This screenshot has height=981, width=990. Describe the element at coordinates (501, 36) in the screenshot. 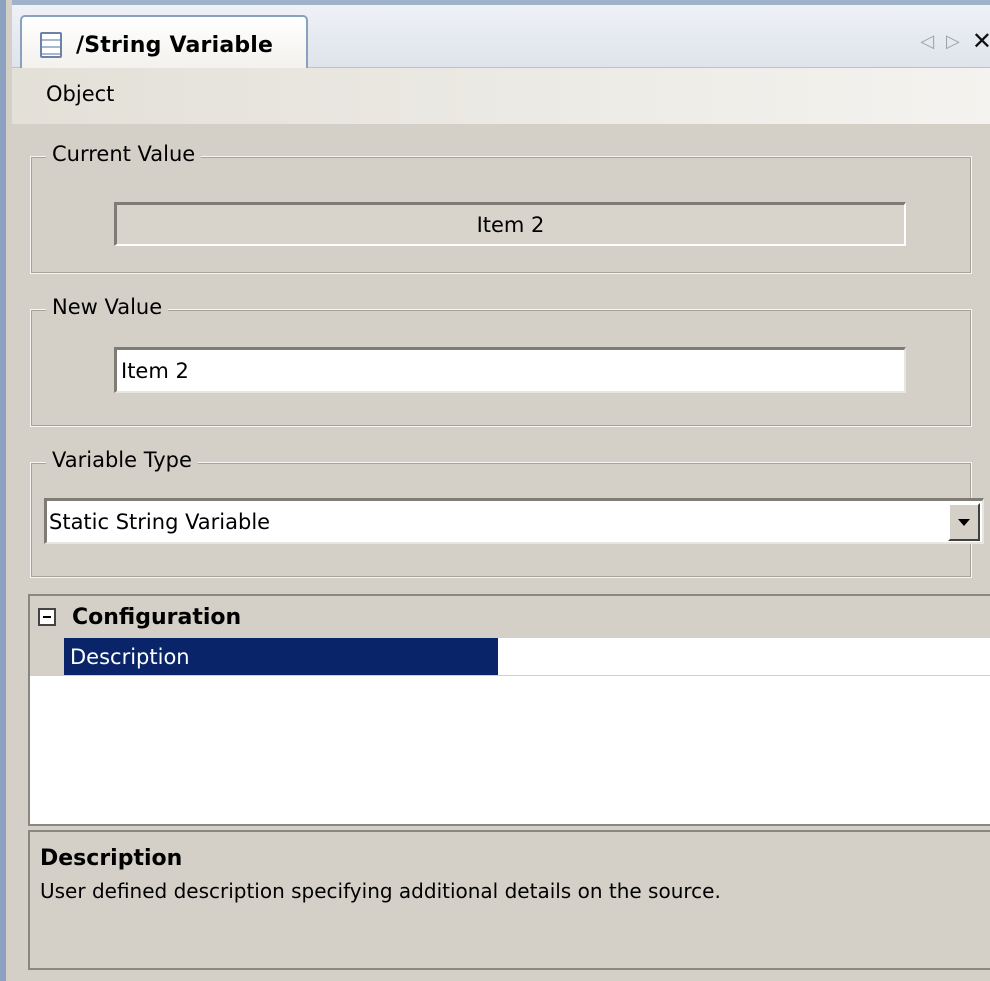

I see `tab-strip: /String Variable ◁ ▷ ✕` at that location.